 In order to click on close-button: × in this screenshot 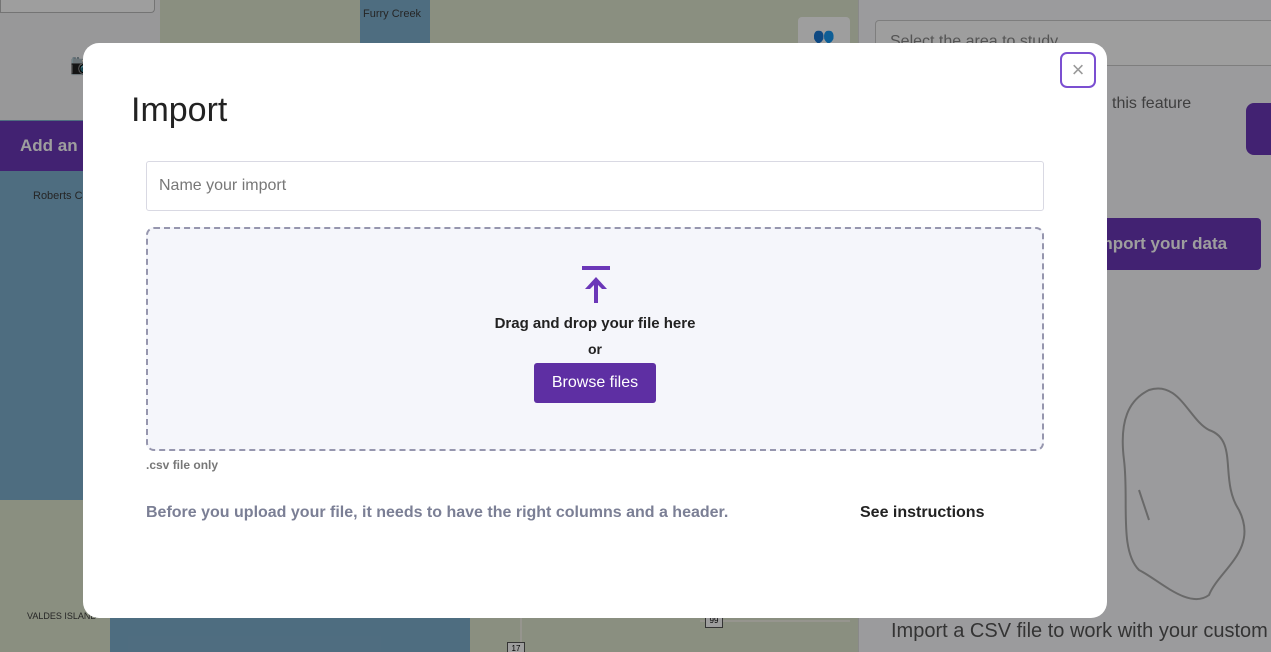, I will do `click(1078, 70)`.